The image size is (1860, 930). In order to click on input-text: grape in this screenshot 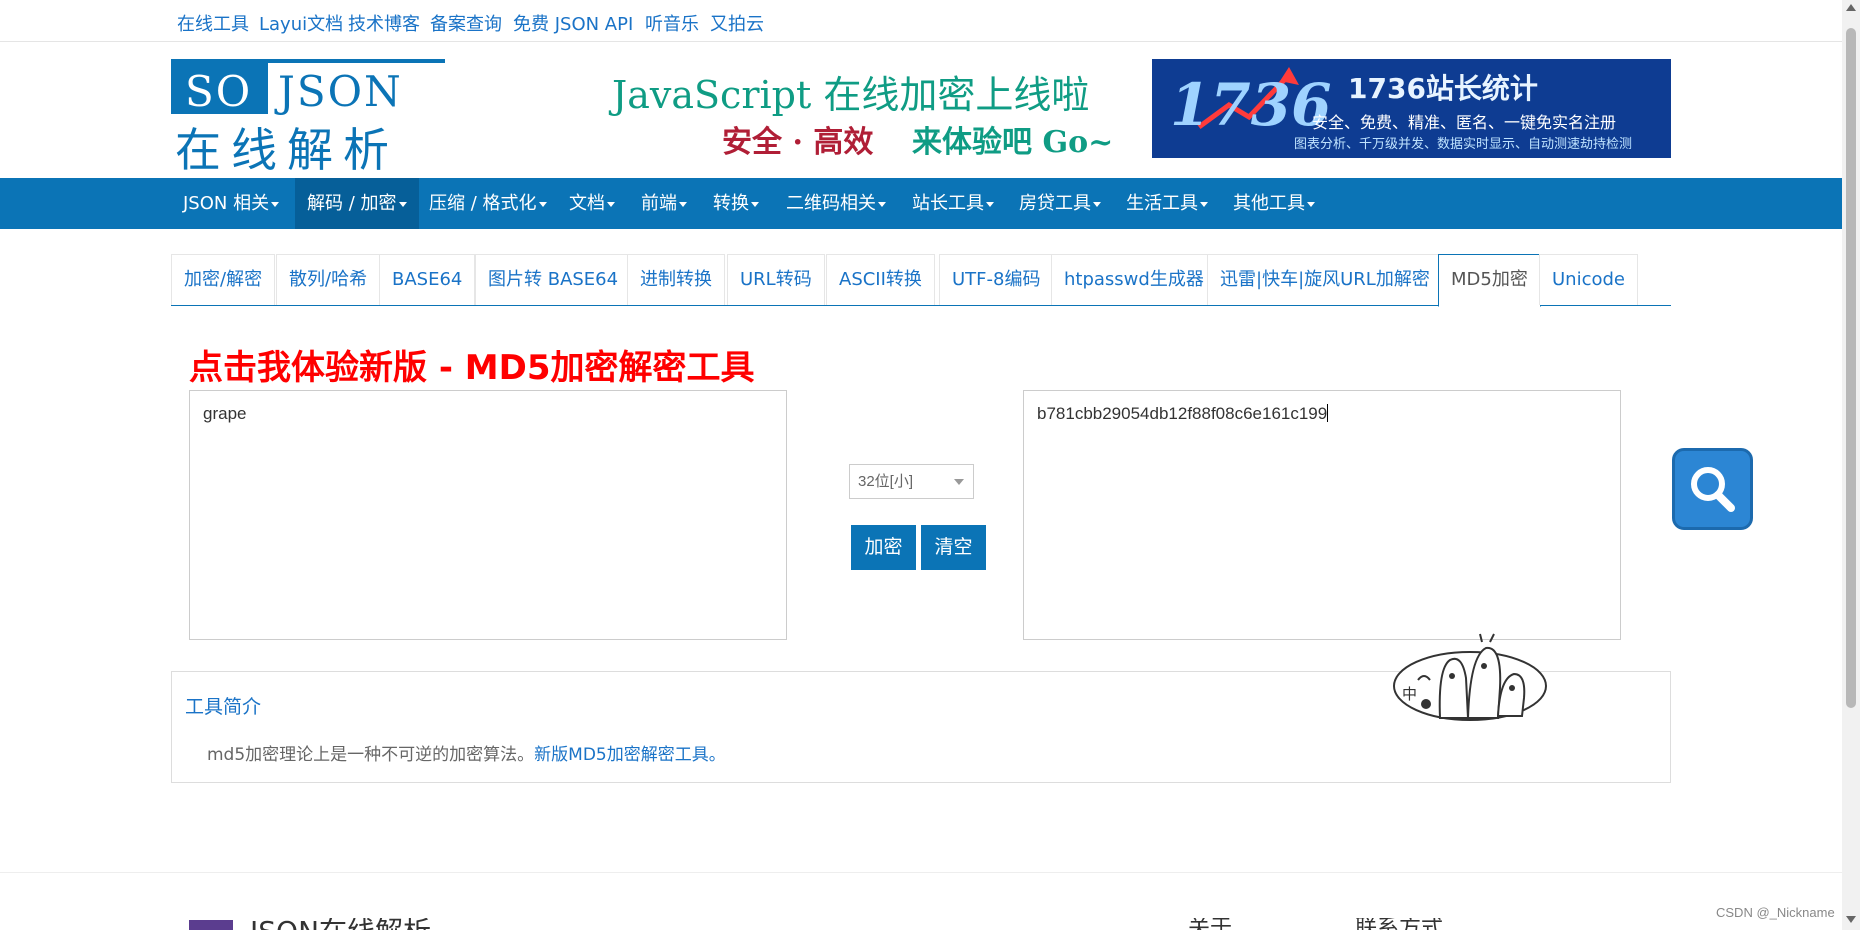, I will do `click(225, 413)`.